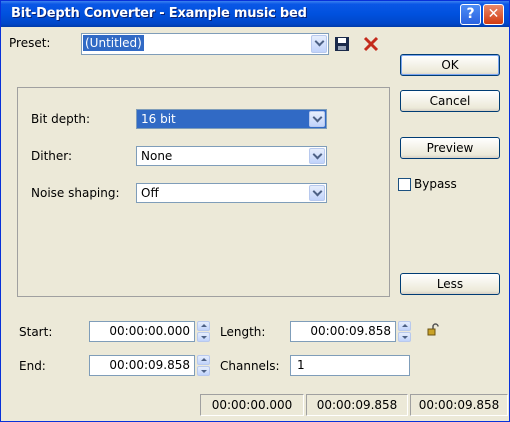 The width and height of the screenshot is (510, 422). What do you see at coordinates (450, 65) in the screenshot?
I see `ok-button: OK` at bounding box center [450, 65].